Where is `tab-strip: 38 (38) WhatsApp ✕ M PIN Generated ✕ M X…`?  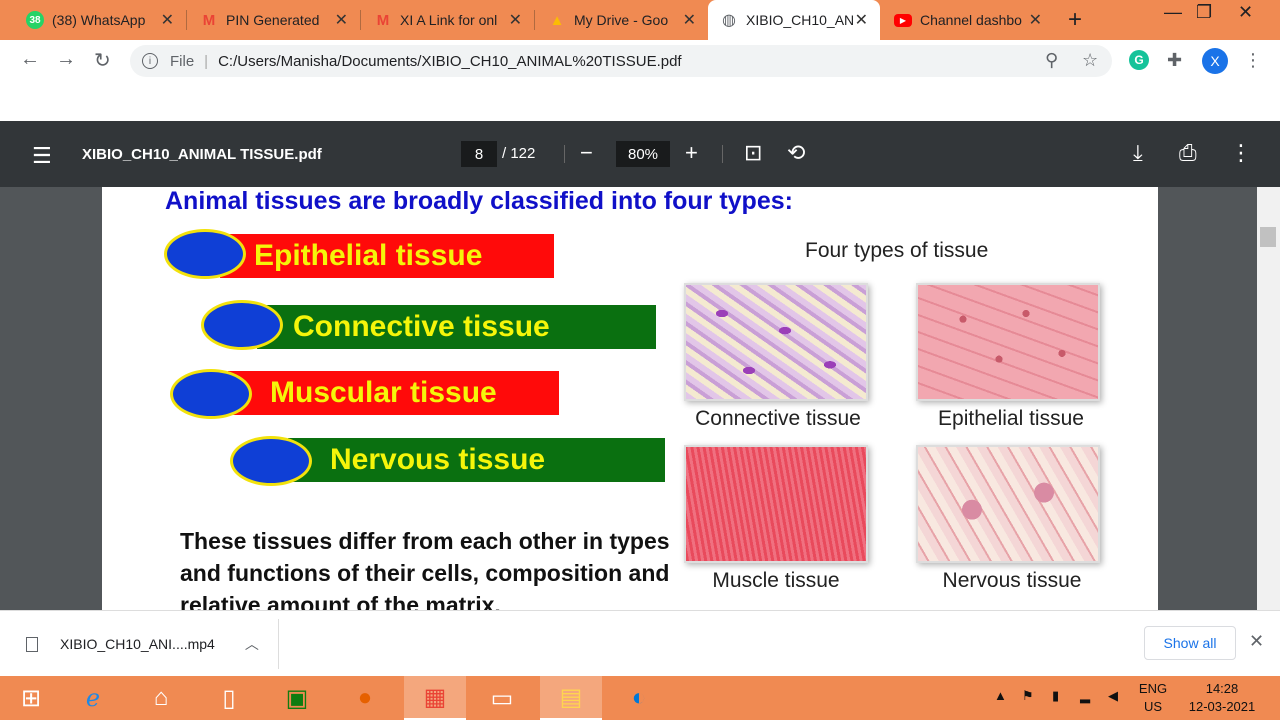 tab-strip: 38 (38) WhatsApp ✕ M PIN Generated ✕ M X… is located at coordinates (640, 20).